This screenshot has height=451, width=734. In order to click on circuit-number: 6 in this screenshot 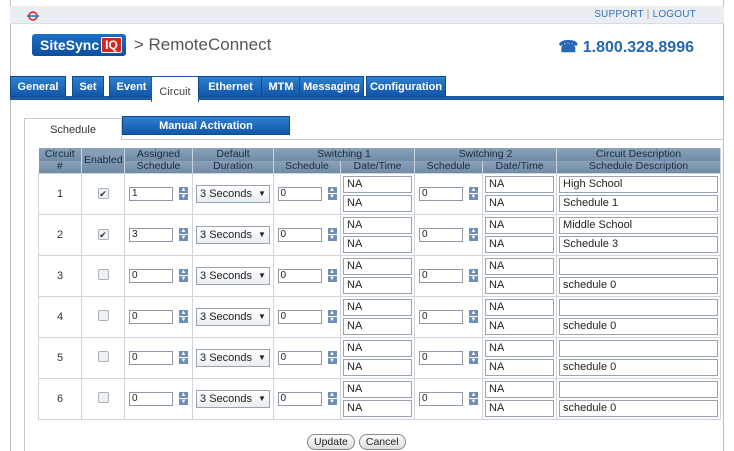, I will do `click(60, 398)`.